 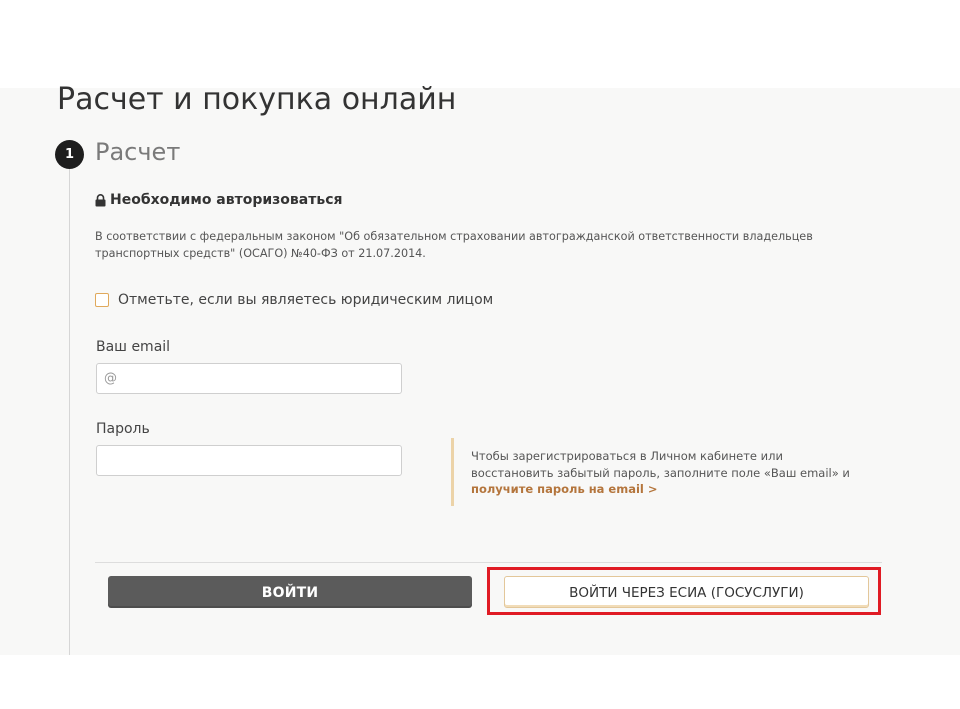 I want to click on auth-heading: Необходимо авторизоваться, so click(x=219, y=200).